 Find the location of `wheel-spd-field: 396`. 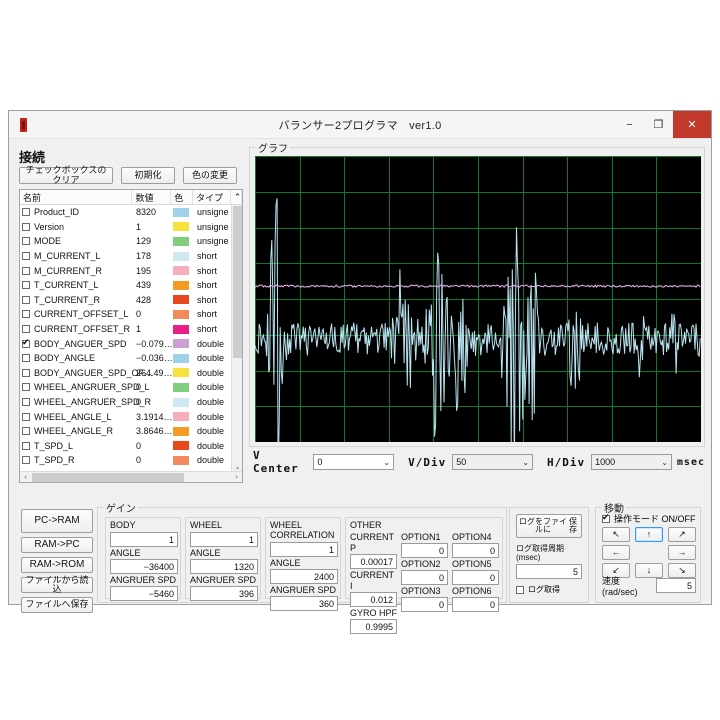

wheel-spd-field: 396 is located at coordinates (224, 593).